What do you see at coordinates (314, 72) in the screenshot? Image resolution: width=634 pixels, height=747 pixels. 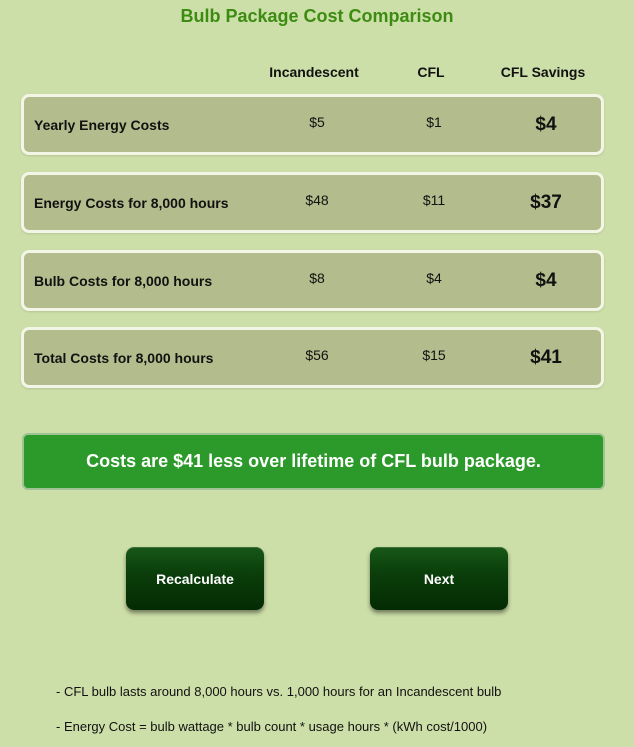 I see `header-incandescent: Incandescent` at bounding box center [314, 72].